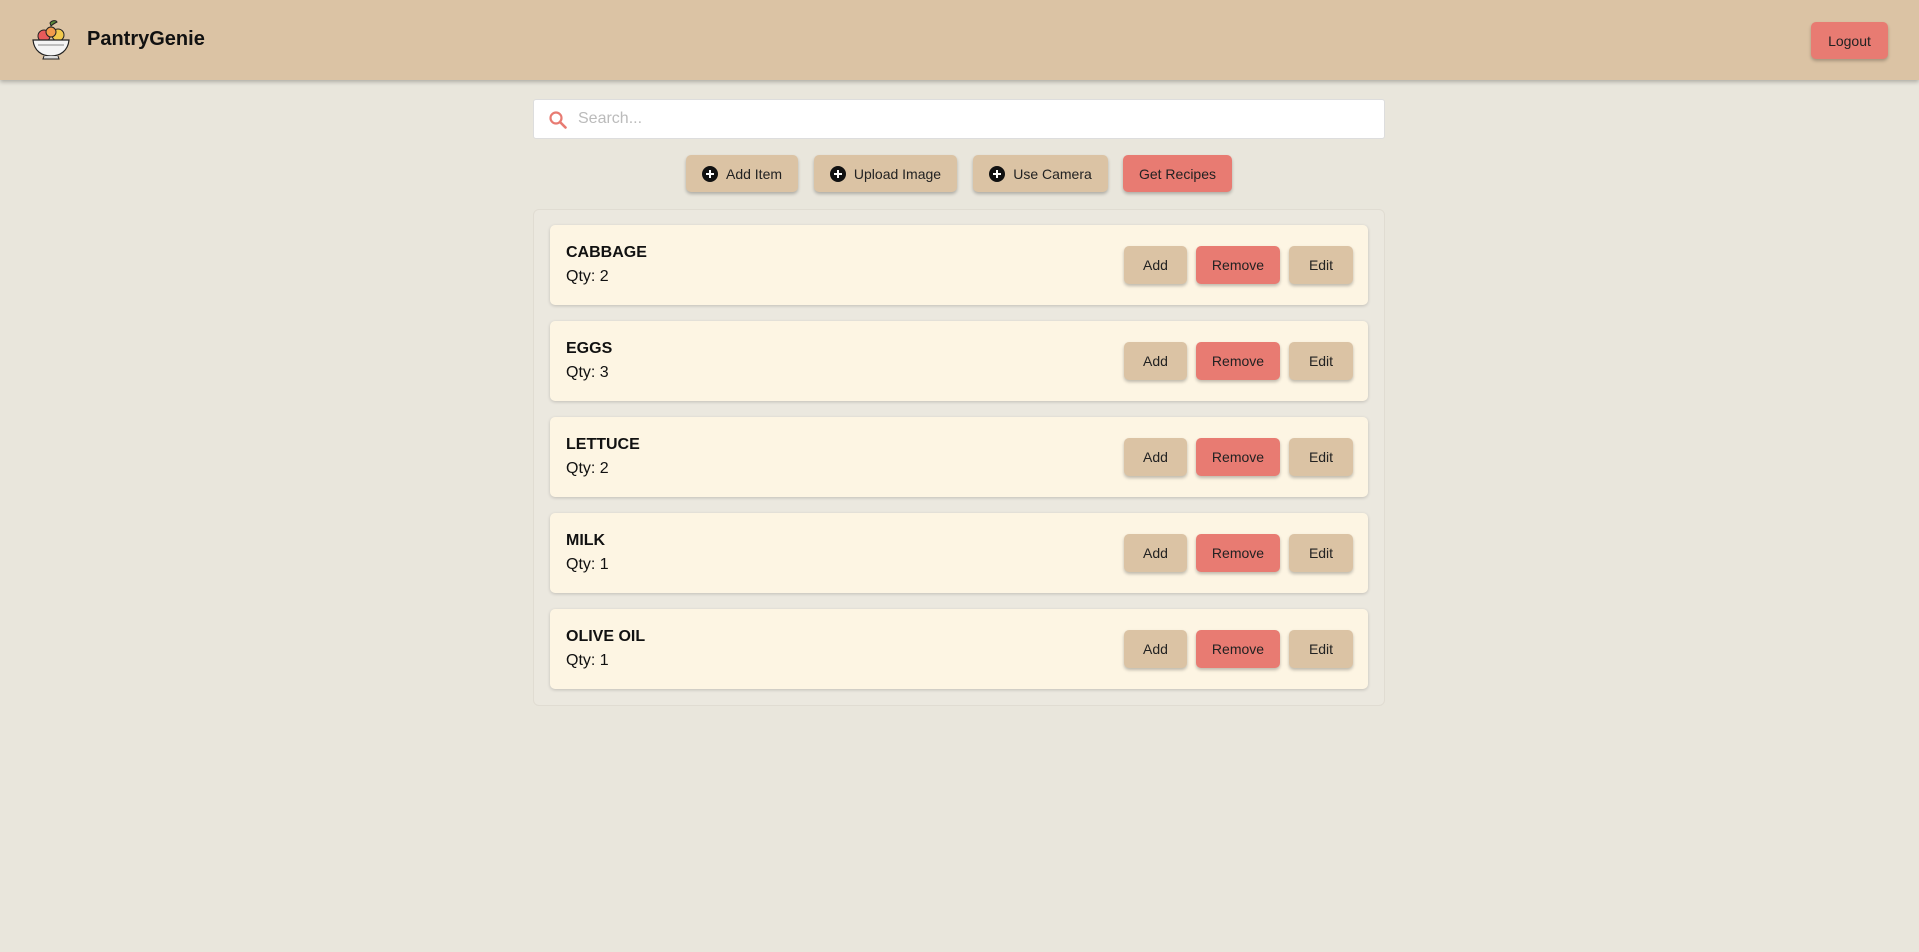  Describe the element at coordinates (754, 173) in the screenshot. I see `add-item-label: Add Item` at that location.